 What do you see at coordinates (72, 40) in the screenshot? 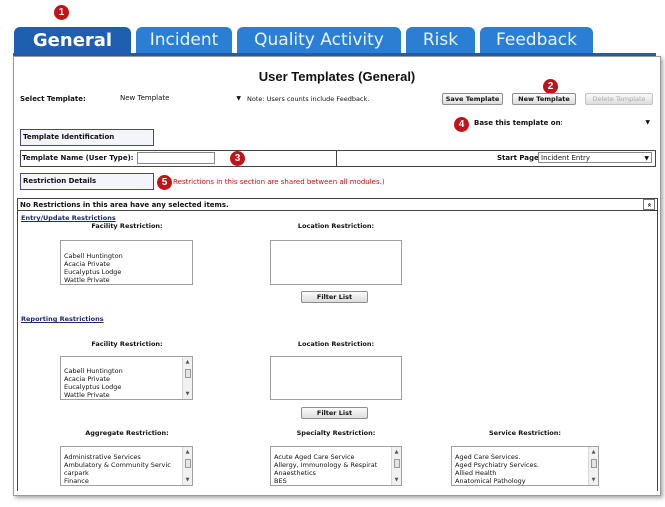
I see `tab-general: General` at bounding box center [72, 40].